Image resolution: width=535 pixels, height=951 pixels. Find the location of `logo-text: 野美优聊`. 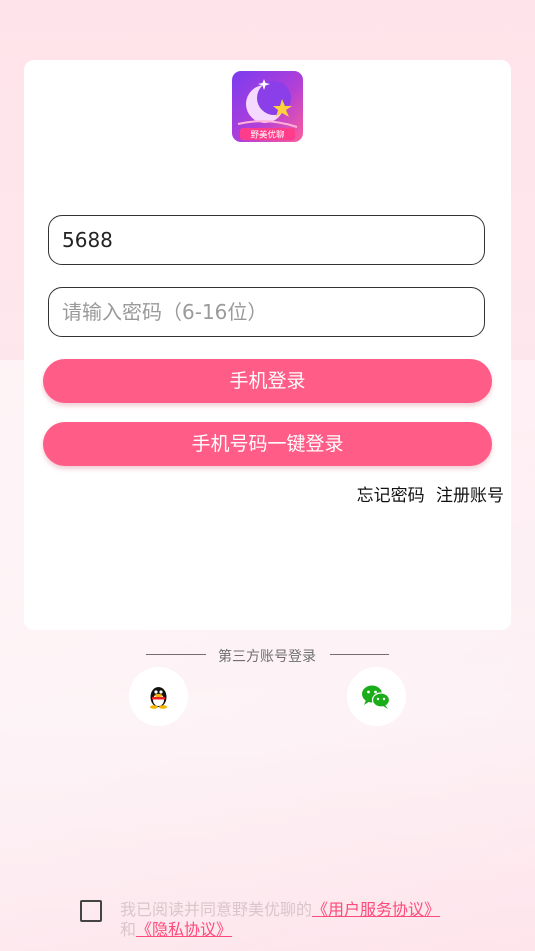

logo-text: 野美优聊 is located at coordinates (267, 135).